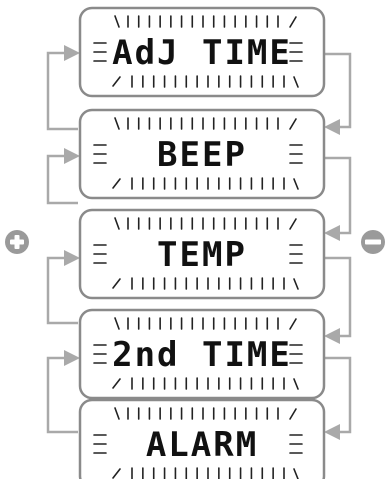  I want to click on plus-button, so click(17, 242).